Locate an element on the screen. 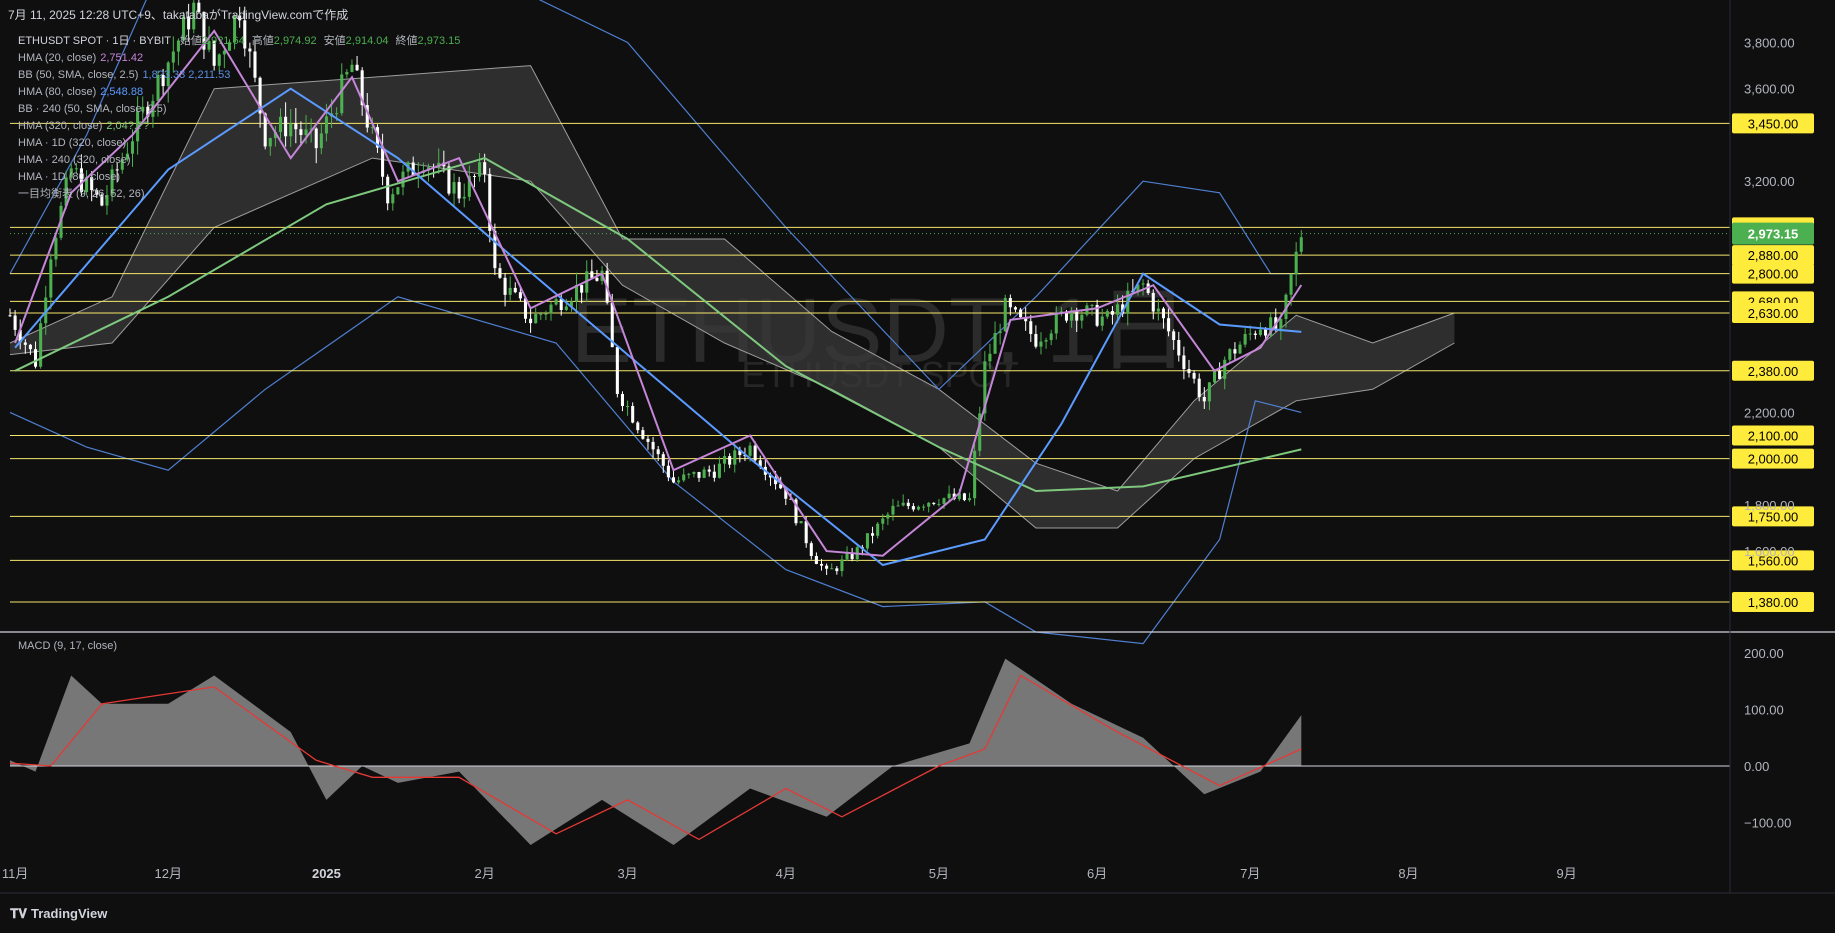 The height and width of the screenshot is (933, 1835). legend-name: HMA (20, close) is located at coordinates (57, 58).